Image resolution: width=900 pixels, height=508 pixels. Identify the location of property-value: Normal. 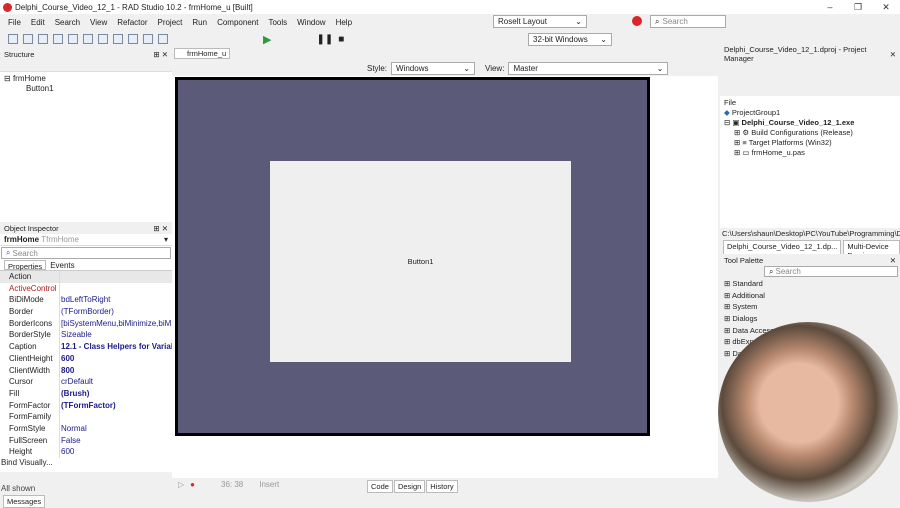
(73, 429).